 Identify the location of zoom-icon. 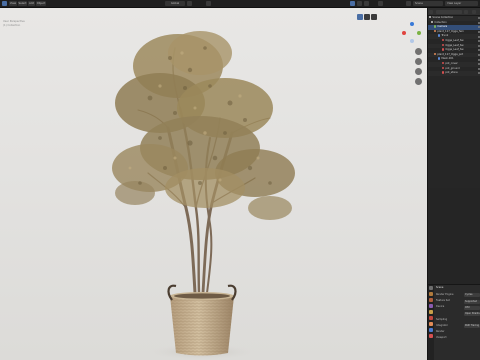
(418, 51).